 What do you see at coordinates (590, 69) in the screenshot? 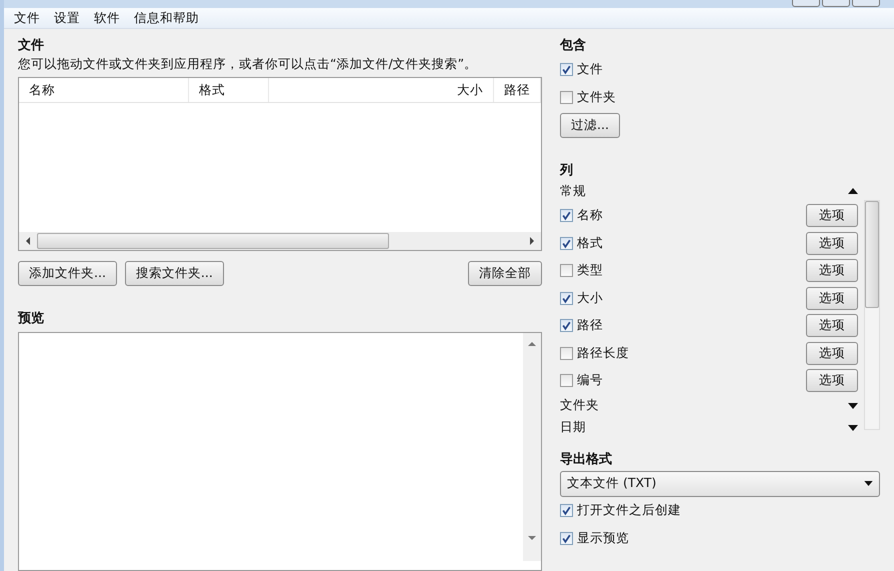
I see `checkbox-label: 文件` at bounding box center [590, 69].